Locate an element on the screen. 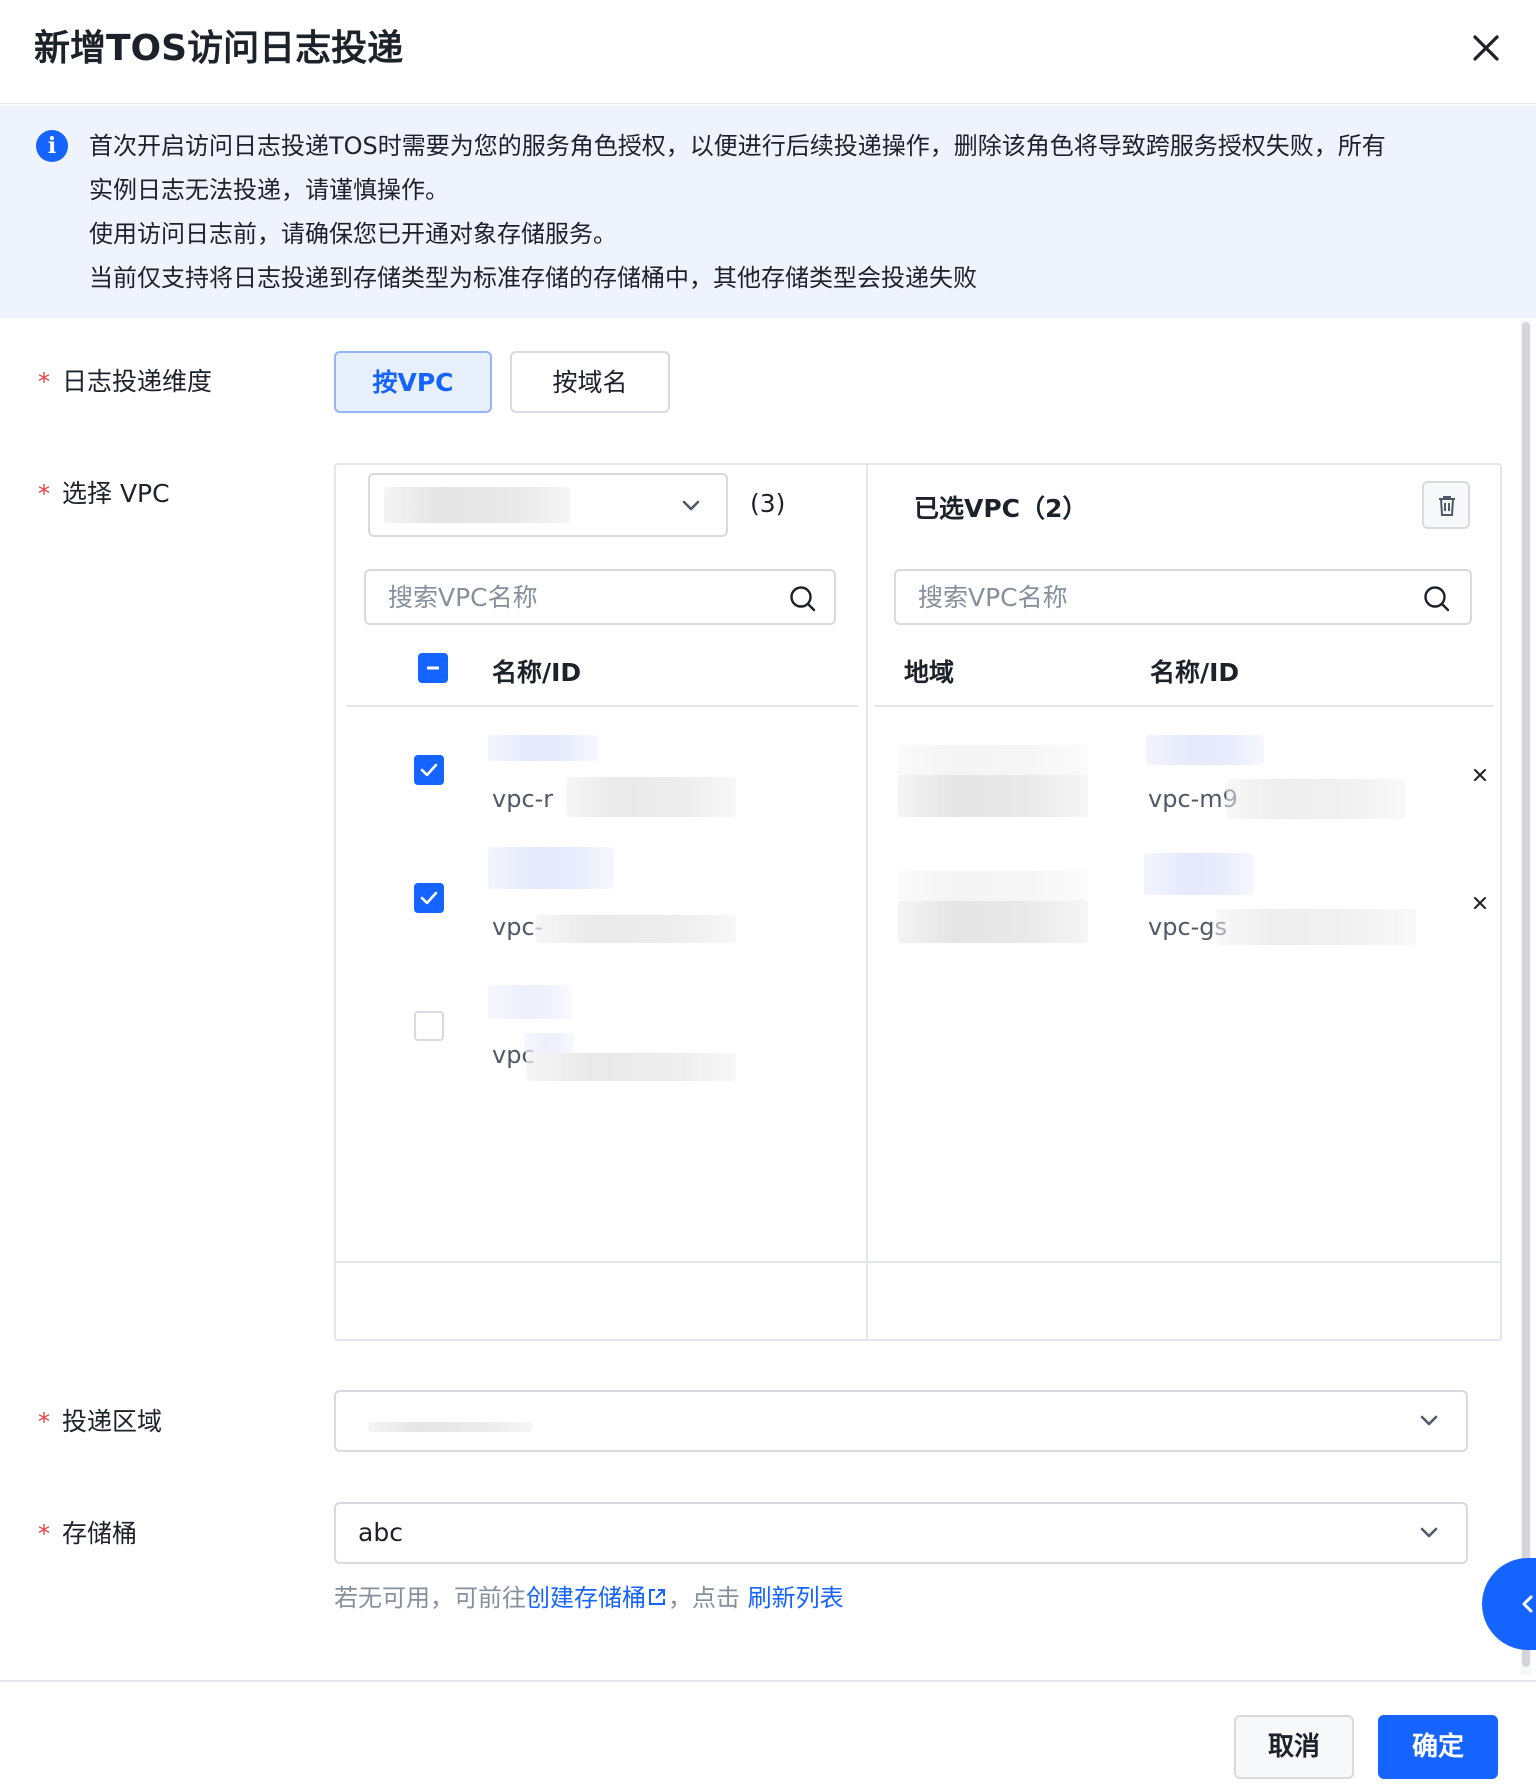 The image size is (1536, 1784). source-search is located at coordinates (600, 597).